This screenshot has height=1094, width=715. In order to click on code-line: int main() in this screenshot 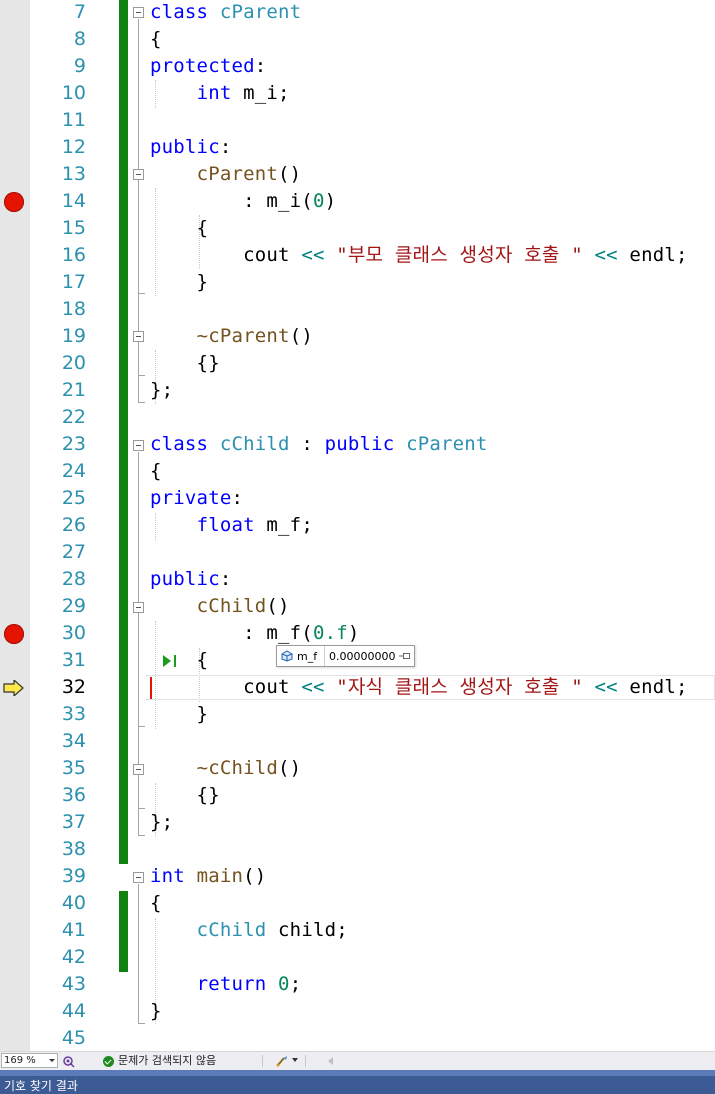, I will do `click(208, 876)`.